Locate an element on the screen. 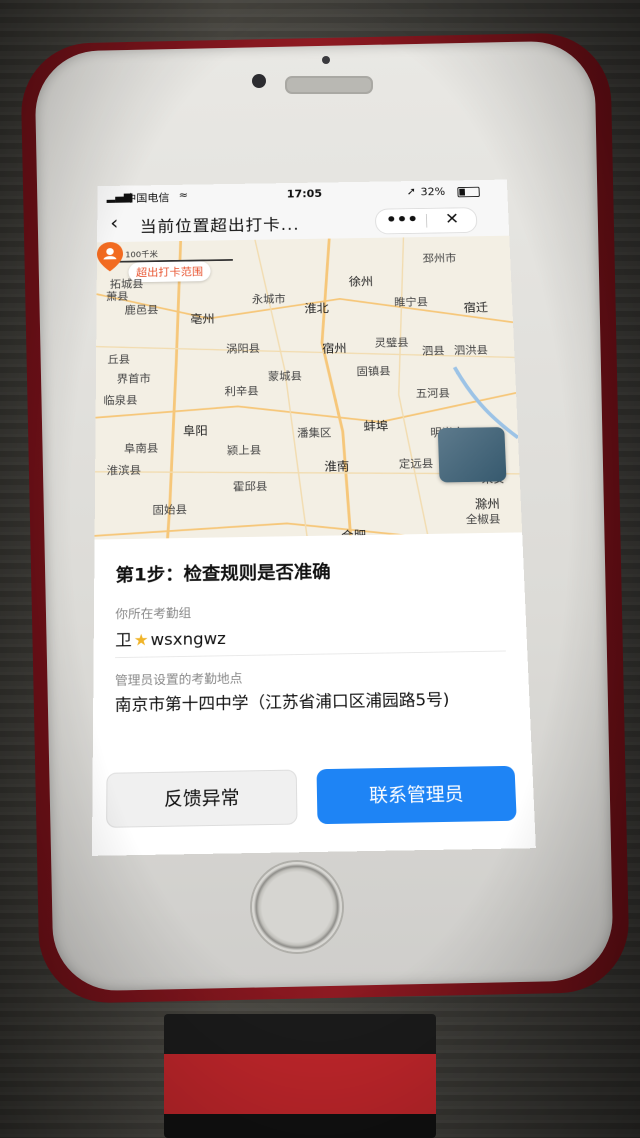 This screenshot has width=640, height=1138. city-label: 涡阳县 is located at coordinates (243, 349).